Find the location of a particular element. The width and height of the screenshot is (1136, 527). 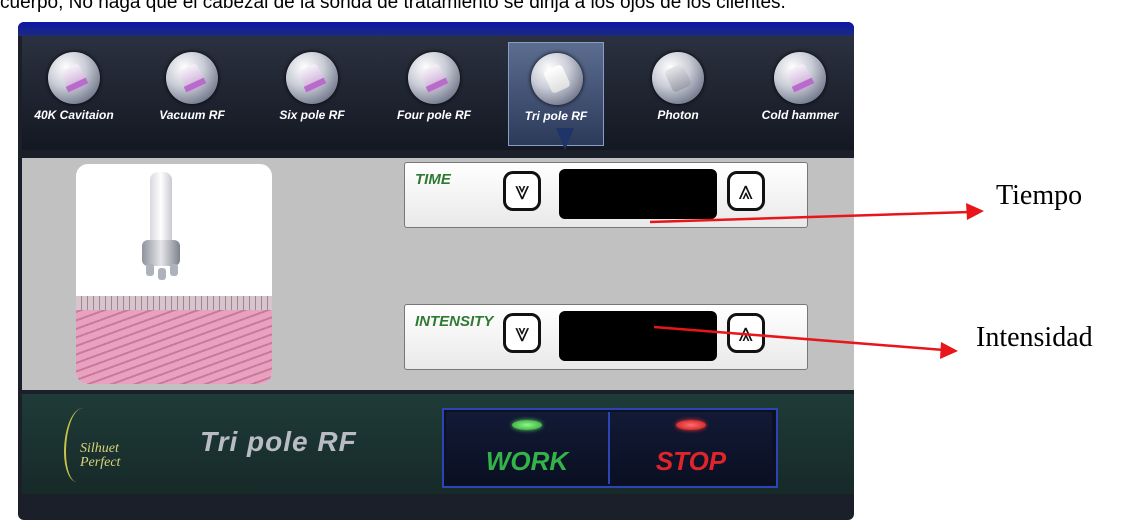

intensity-annotation-line is located at coordinates (799, 338).